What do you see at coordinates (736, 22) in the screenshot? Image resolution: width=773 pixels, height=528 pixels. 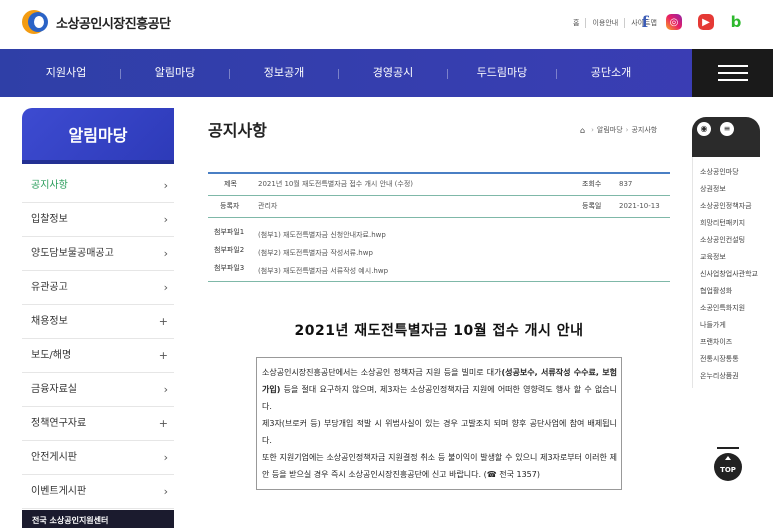 I see `blog-icon: b` at bounding box center [736, 22].